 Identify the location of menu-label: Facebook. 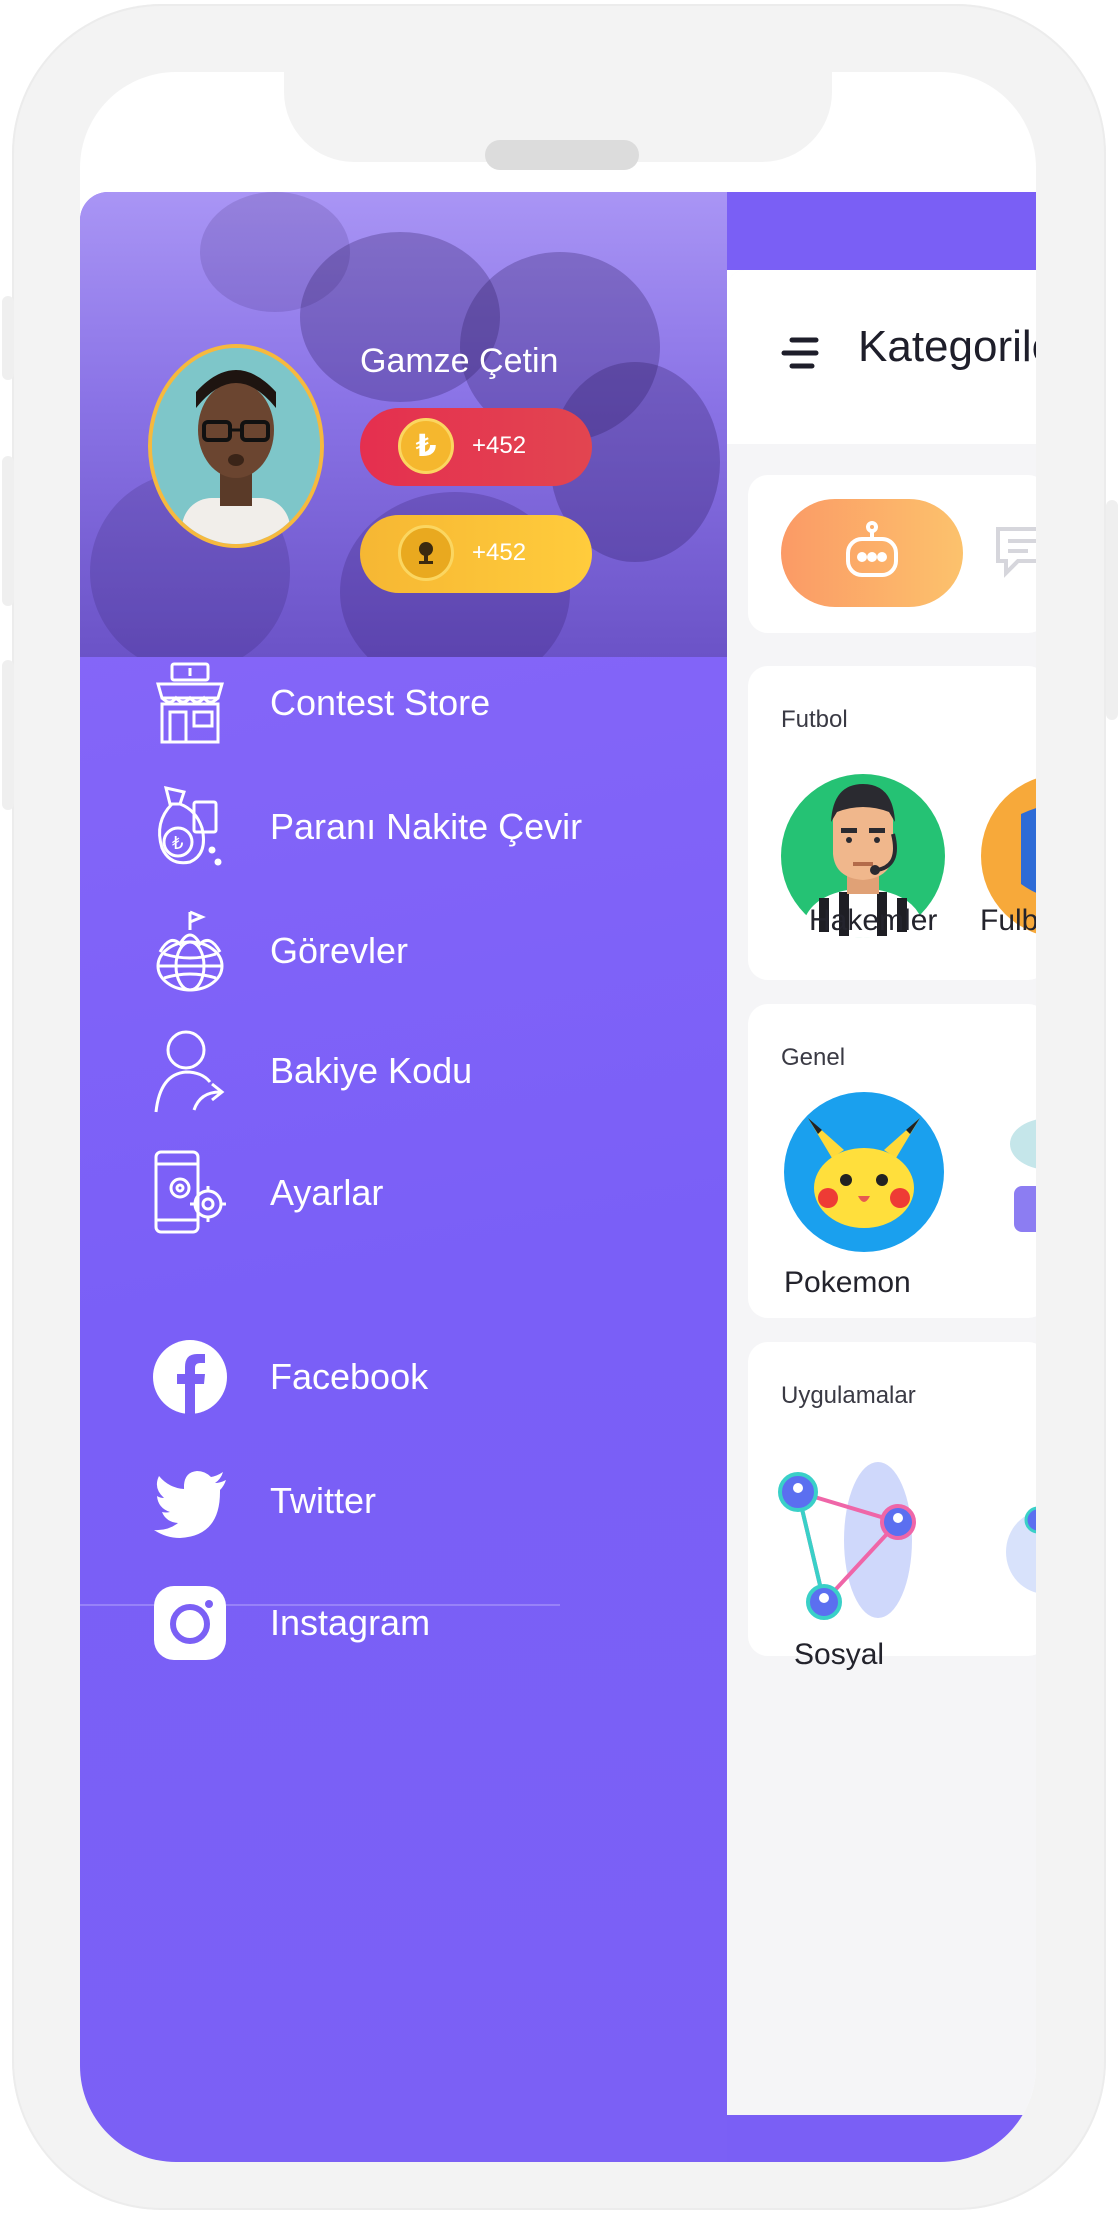
(349, 1376).